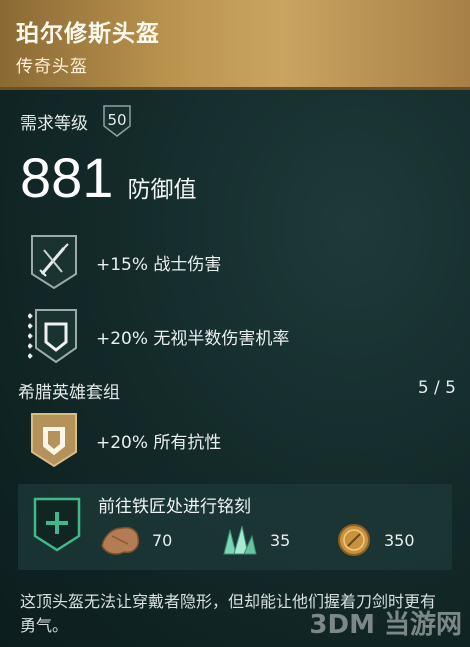  I want to click on set-name: 希腊英雄套组, so click(69, 393).